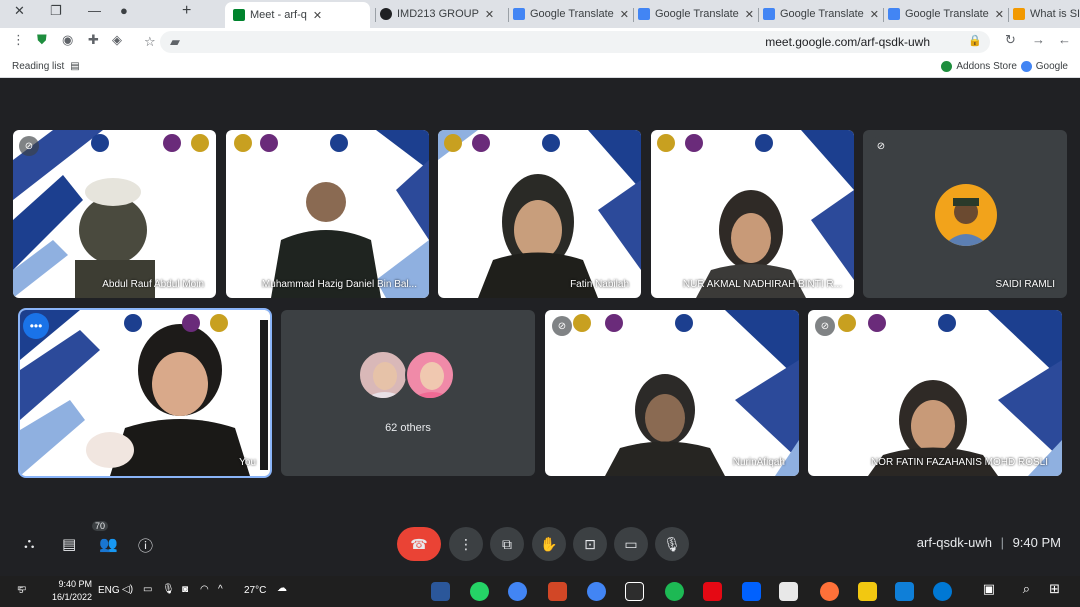 The height and width of the screenshot is (607, 1080). What do you see at coordinates (1054, 14) in the screenshot?
I see `tab-label: What is SFPL's Co` at bounding box center [1054, 14].